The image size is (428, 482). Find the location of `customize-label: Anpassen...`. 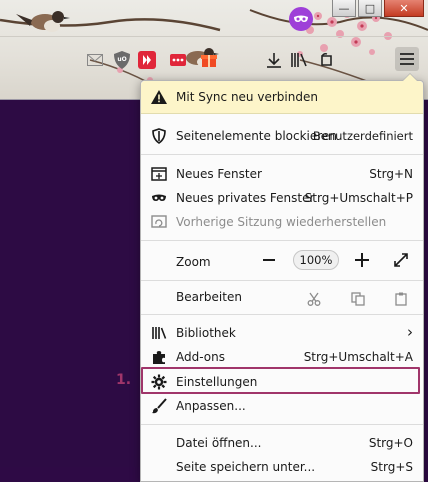

customize-label: Anpassen... is located at coordinates (211, 406).